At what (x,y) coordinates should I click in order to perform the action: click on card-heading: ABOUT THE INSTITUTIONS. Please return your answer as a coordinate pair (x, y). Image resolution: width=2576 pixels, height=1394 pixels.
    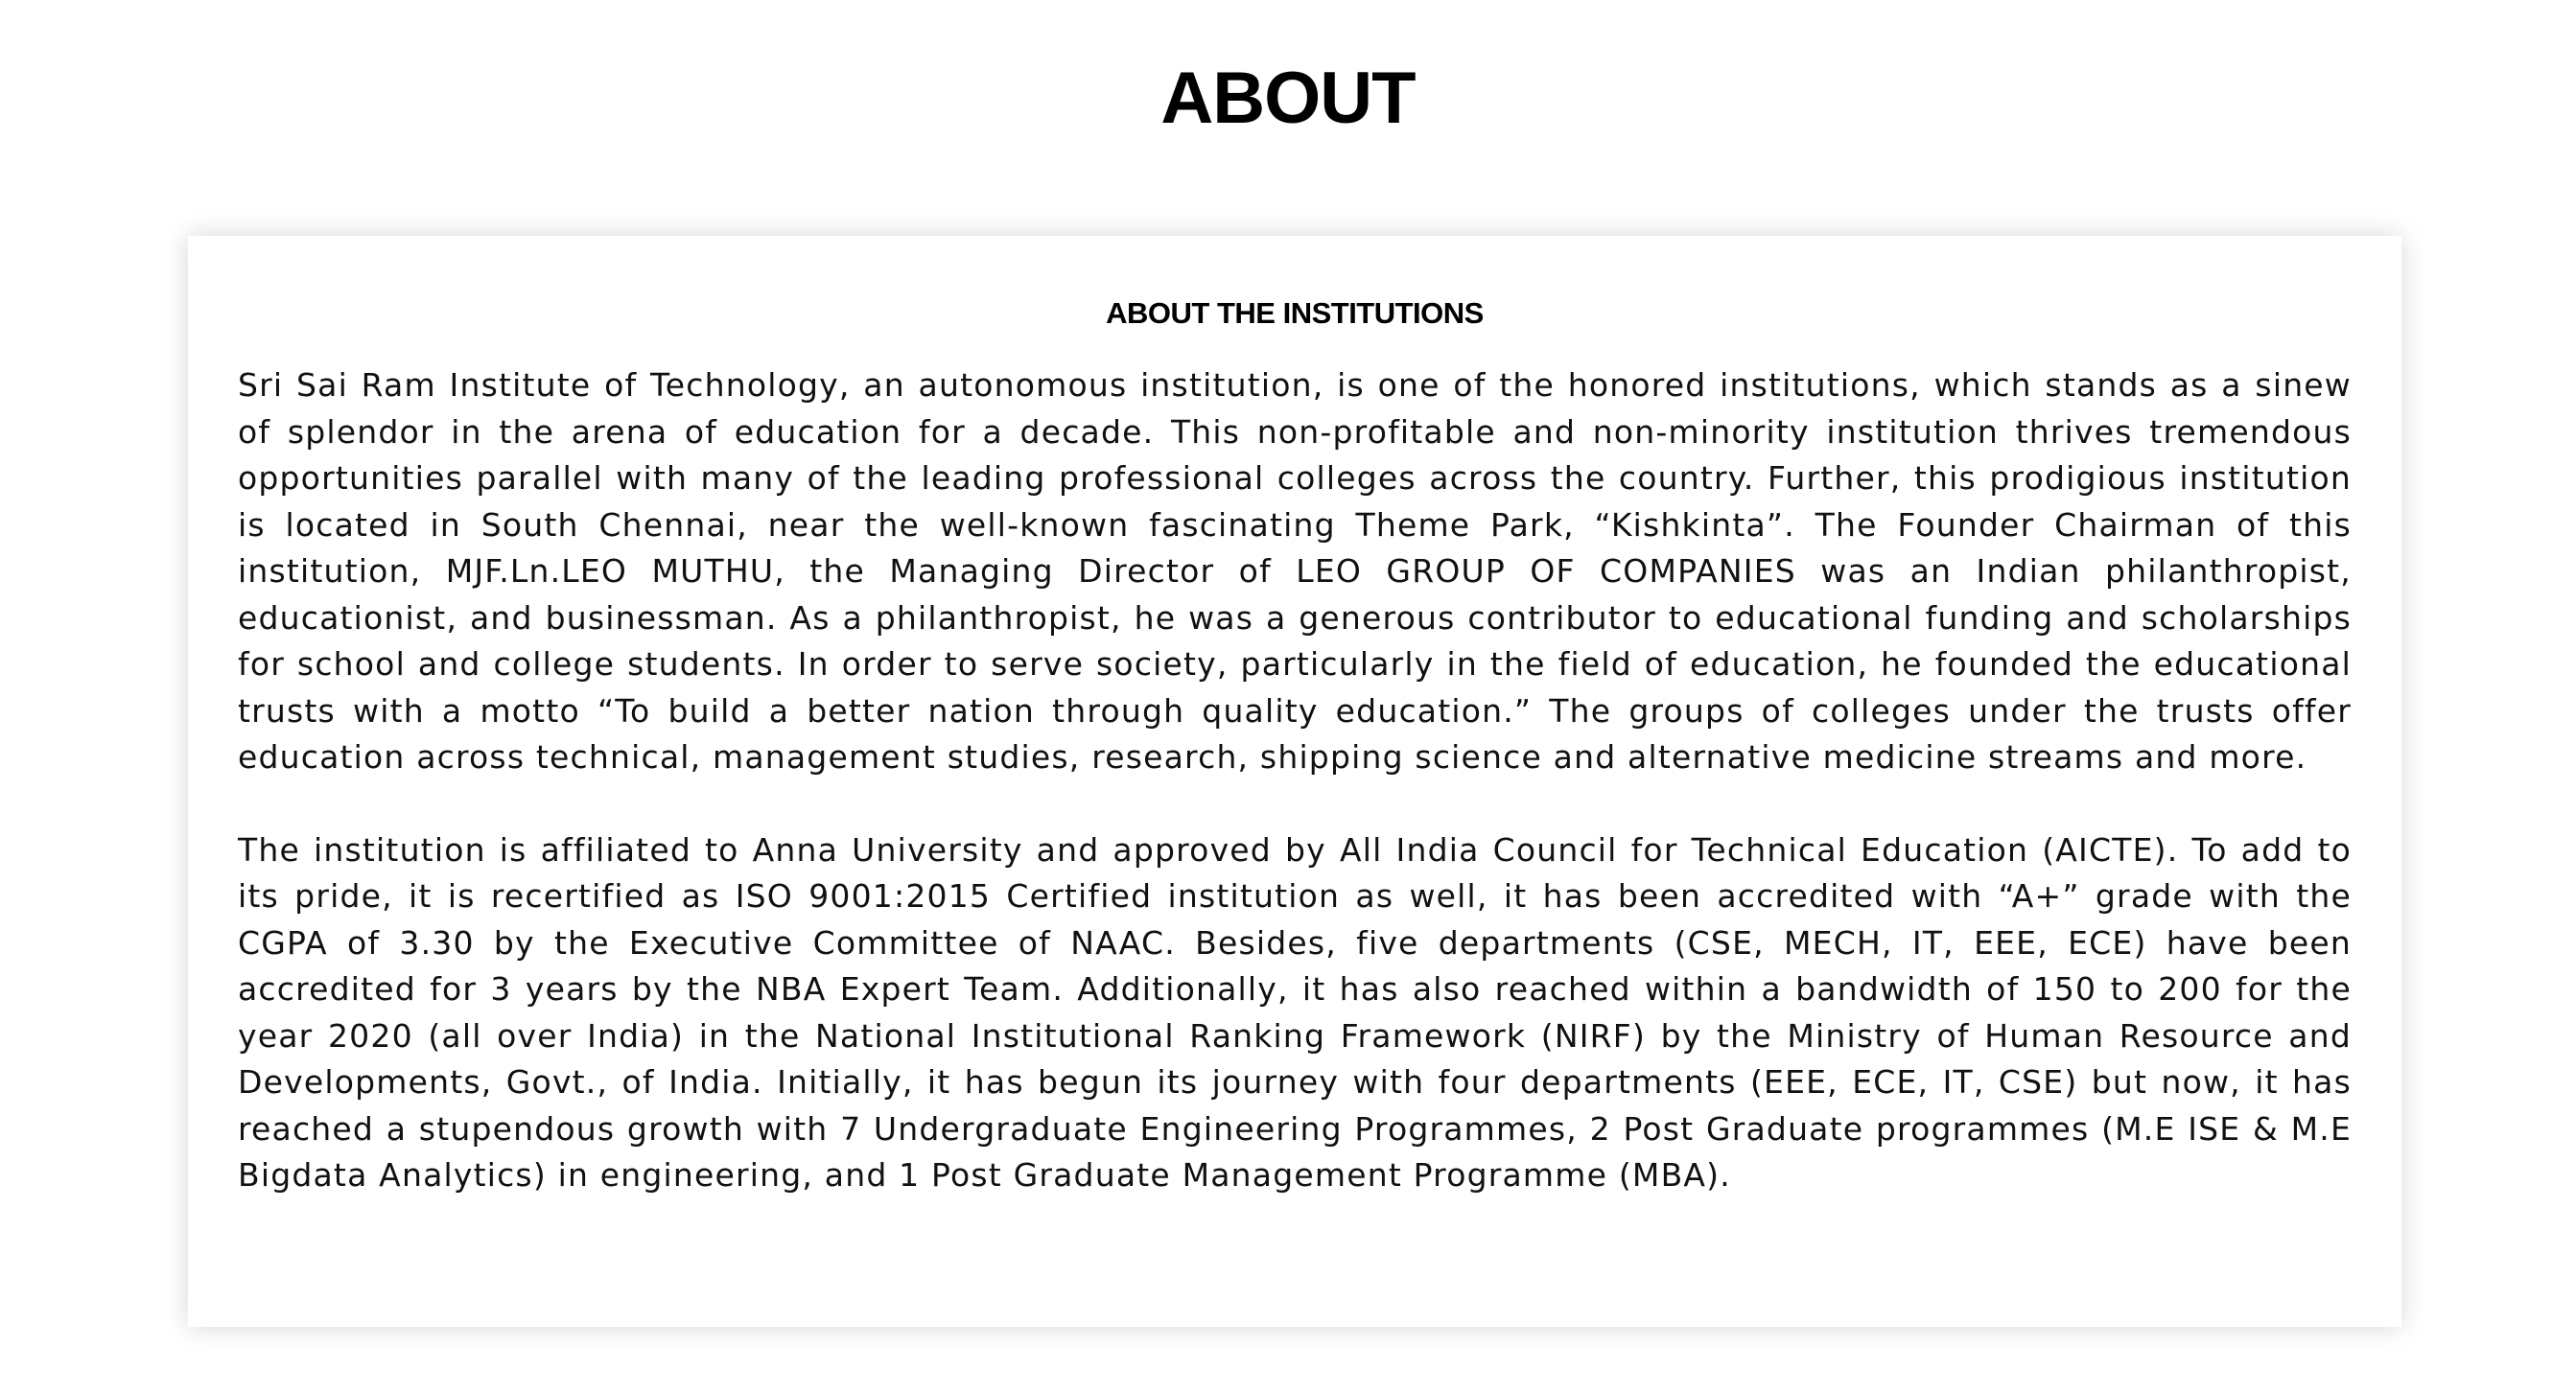
    Looking at the image, I should click on (1295, 313).